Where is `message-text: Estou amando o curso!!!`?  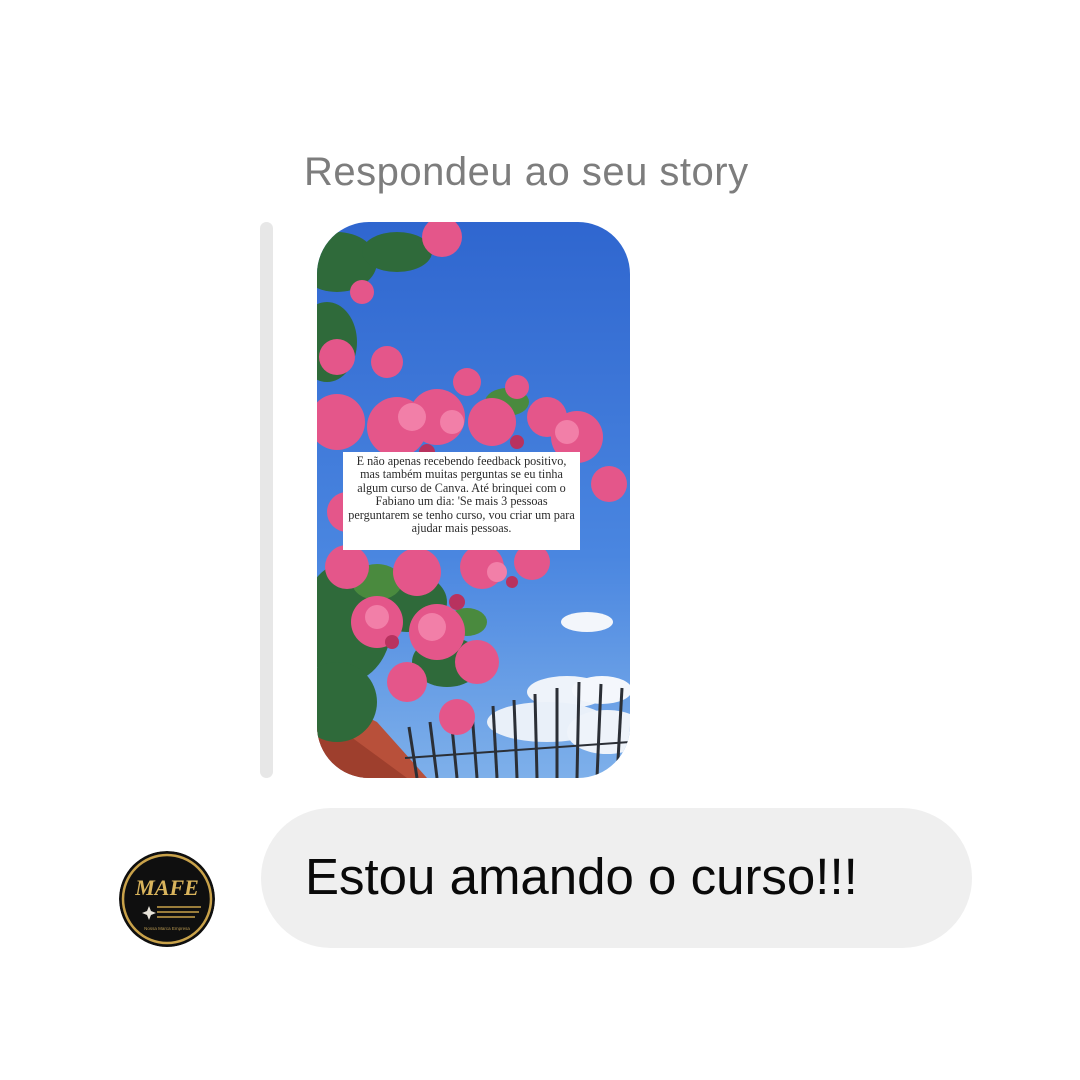 message-text: Estou amando o curso!!! is located at coordinates (581, 876).